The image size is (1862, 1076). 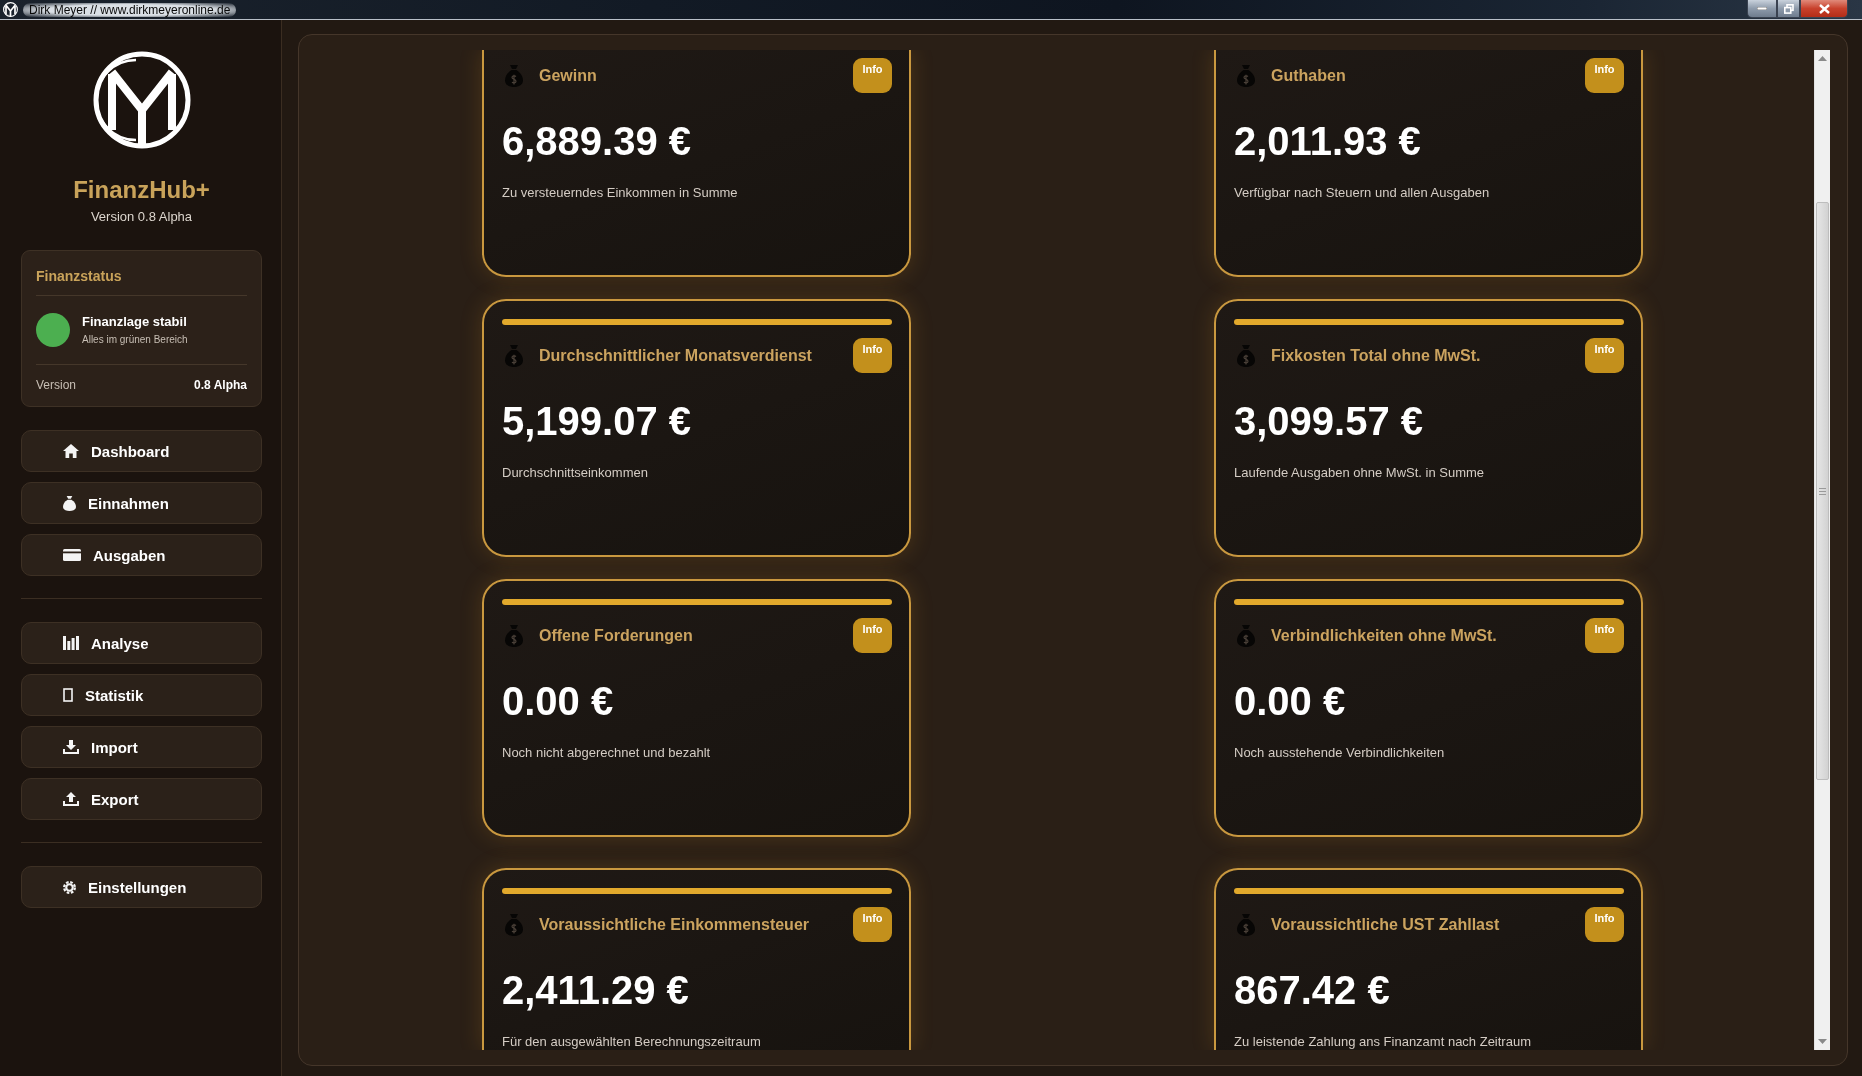 I want to click on minimize-icon, so click(x=1762, y=8).